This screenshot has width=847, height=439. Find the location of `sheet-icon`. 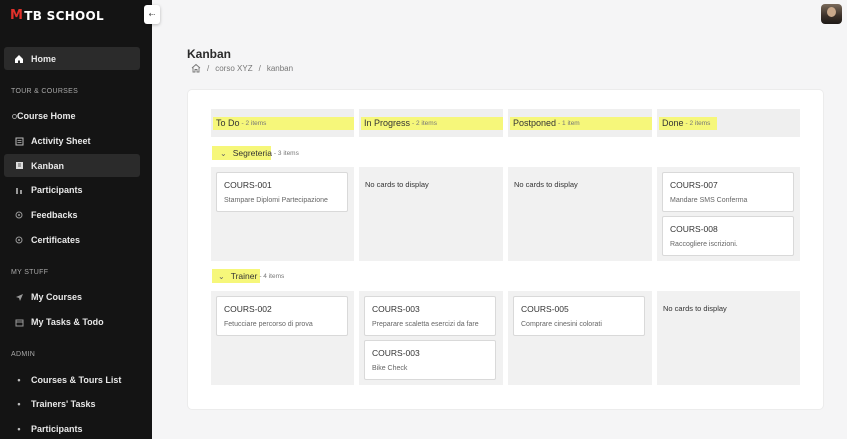

sheet-icon is located at coordinates (19, 141).